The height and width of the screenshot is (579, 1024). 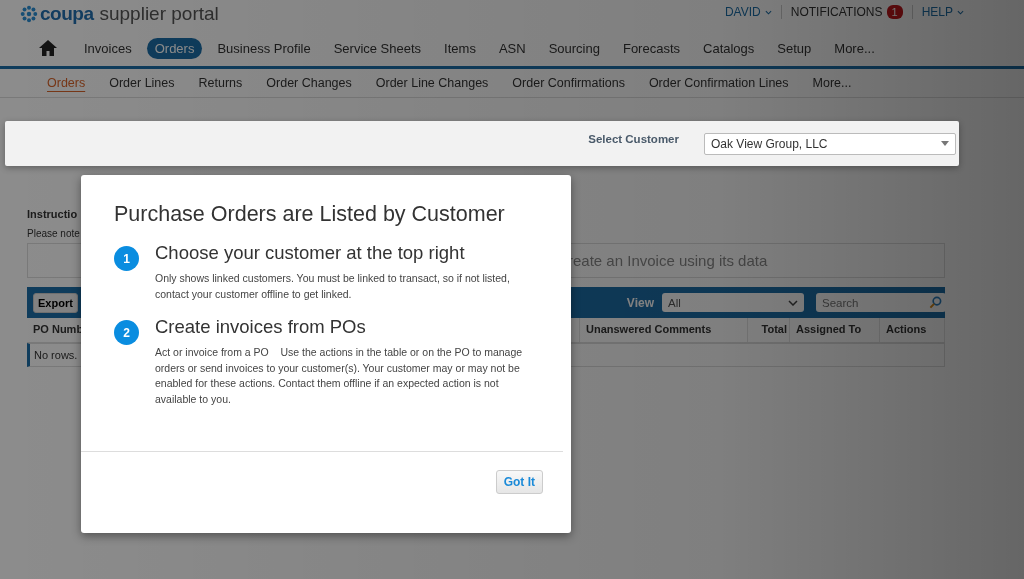 What do you see at coordinates (769, 330) in the screenshot?
I see `column-header: Total` at bounding box center [769, 330].